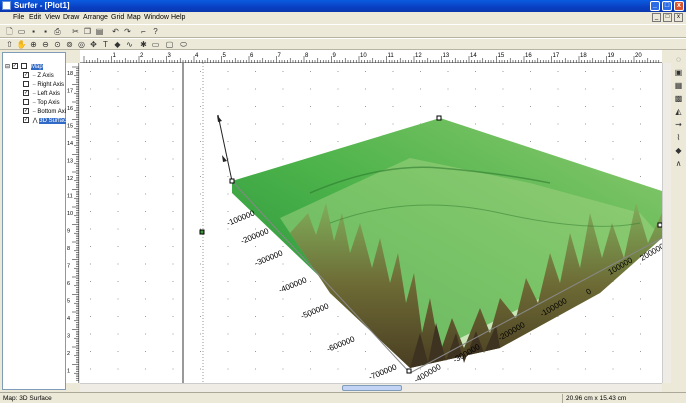 Image resolution: width=686 pixels, height=403 pixels. I want to click on horizontal-scroll-thumb, so click(372, 388).